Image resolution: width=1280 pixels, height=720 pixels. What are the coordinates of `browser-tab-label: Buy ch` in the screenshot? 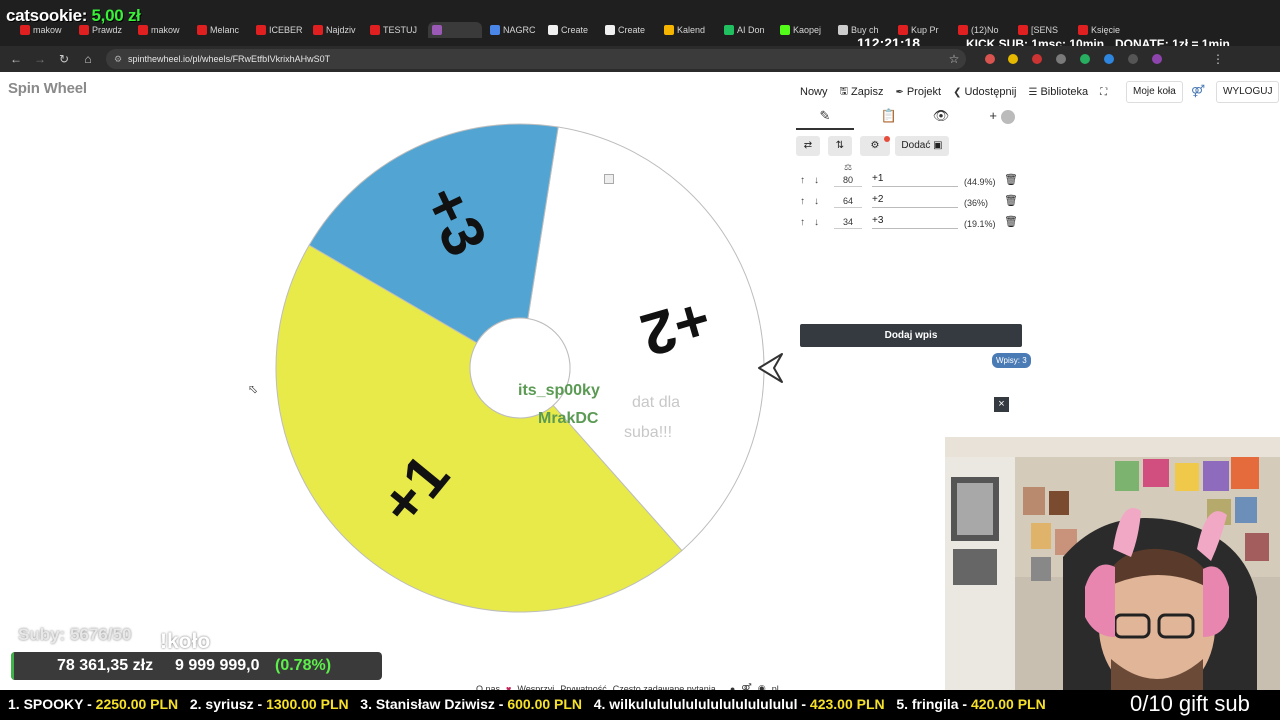 It's located at (865, 30).